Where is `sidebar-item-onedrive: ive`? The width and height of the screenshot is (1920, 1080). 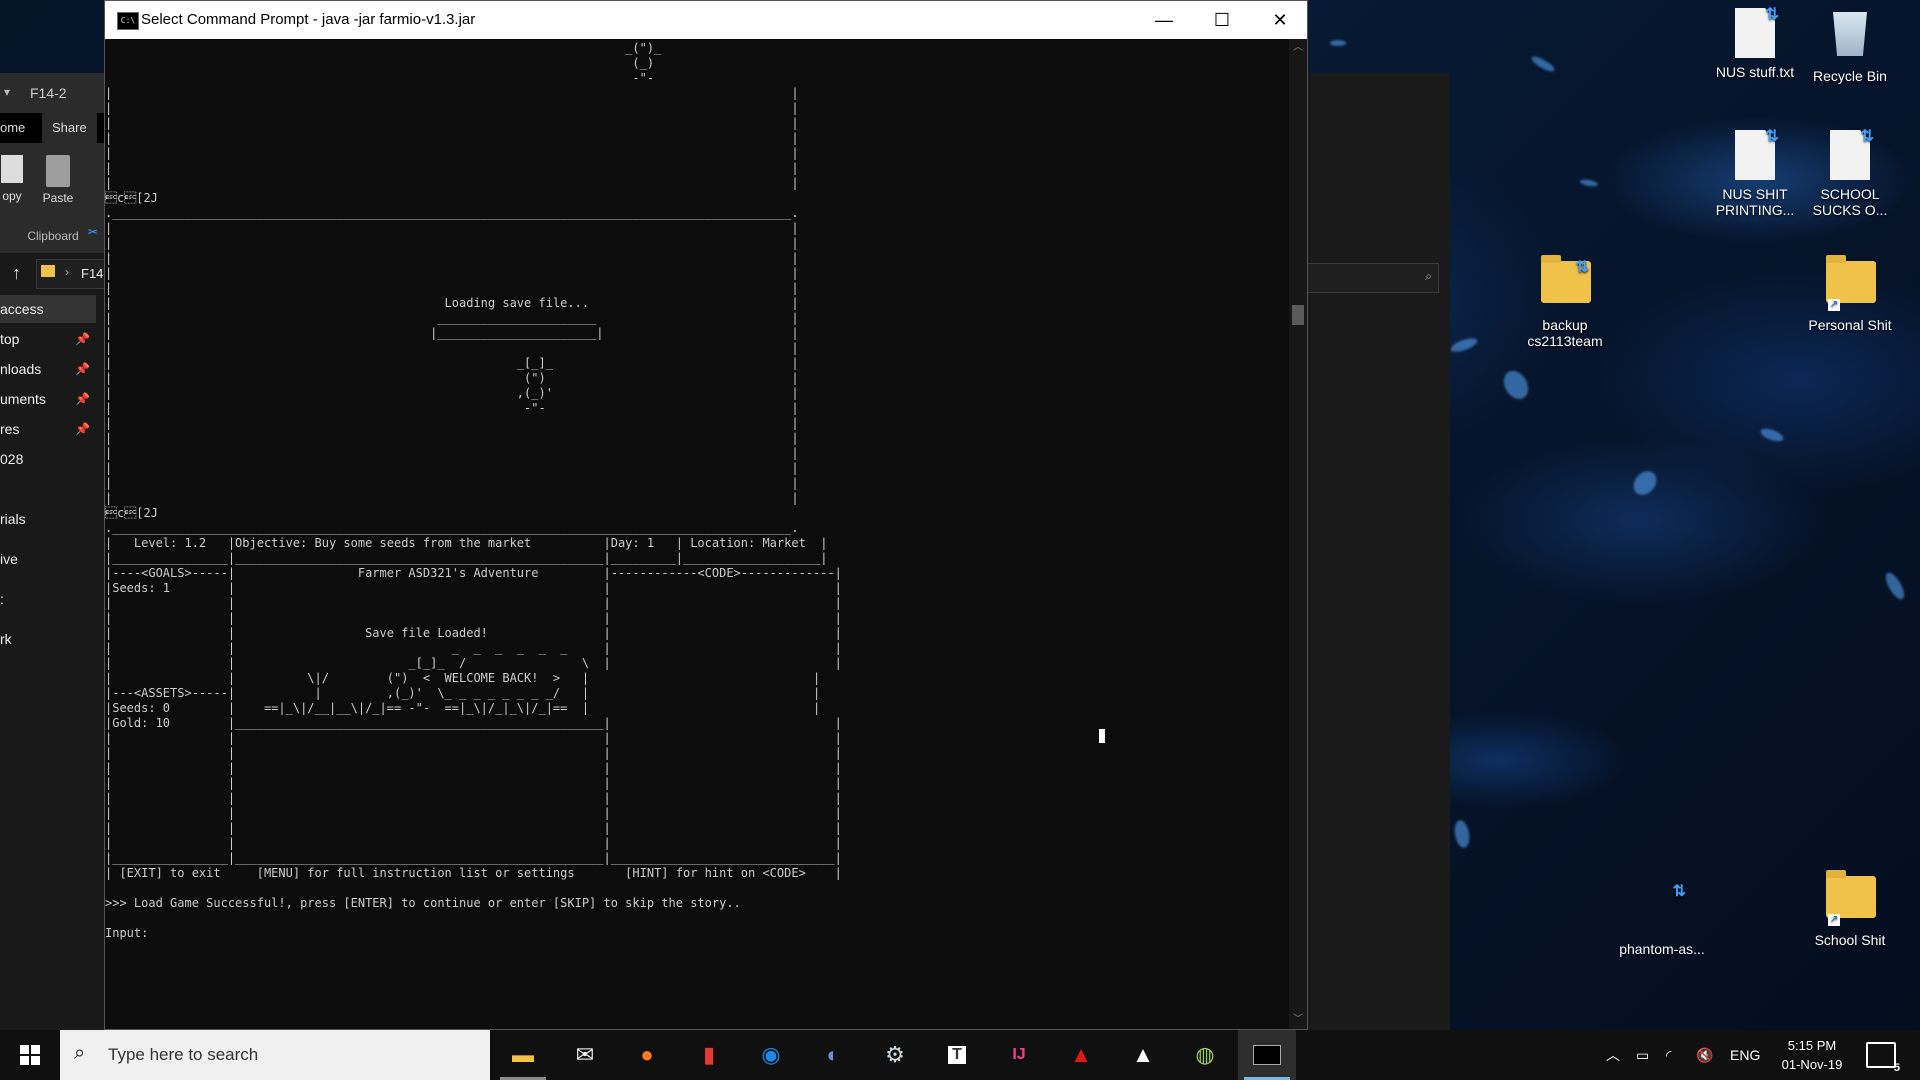 sidebar-item-onedrive: ive is located at coordinates (48, 559).